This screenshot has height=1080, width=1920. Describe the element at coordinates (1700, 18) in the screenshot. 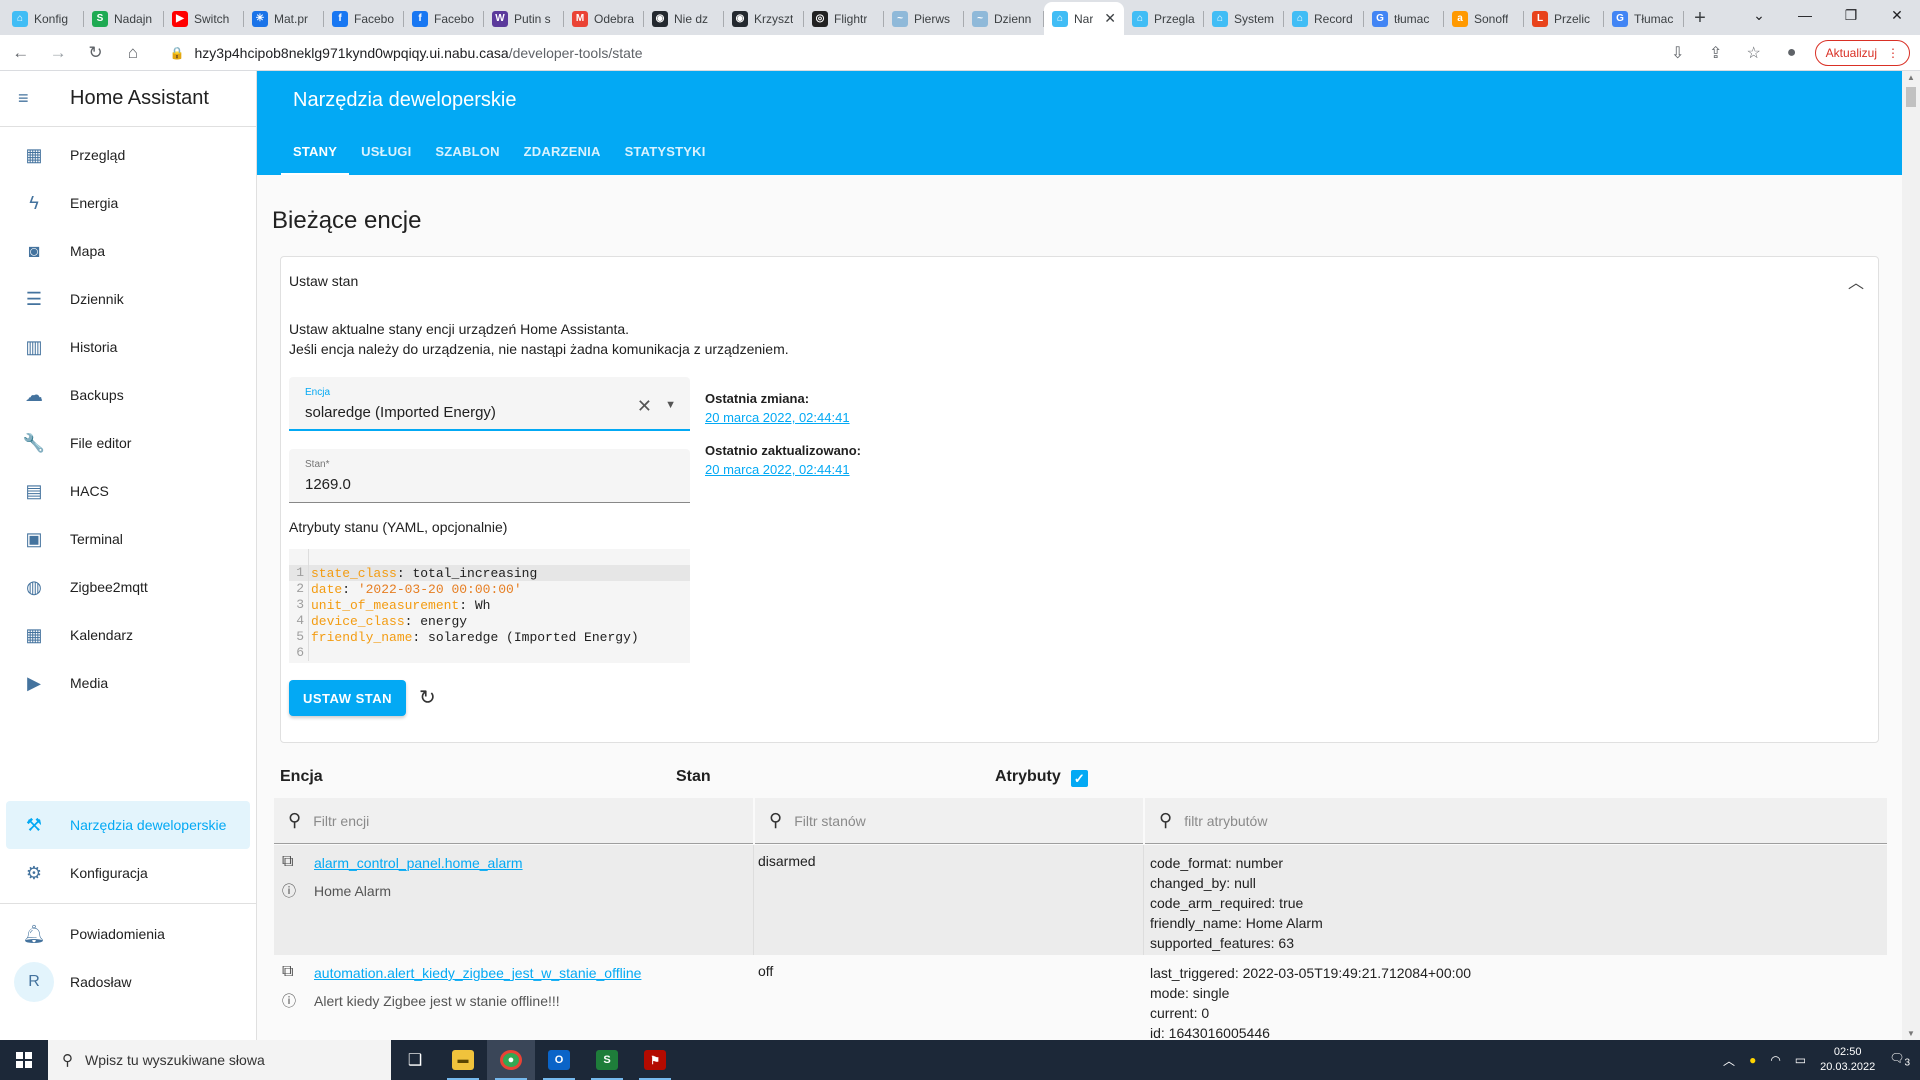

I see `new-tab-button: +` at that location.